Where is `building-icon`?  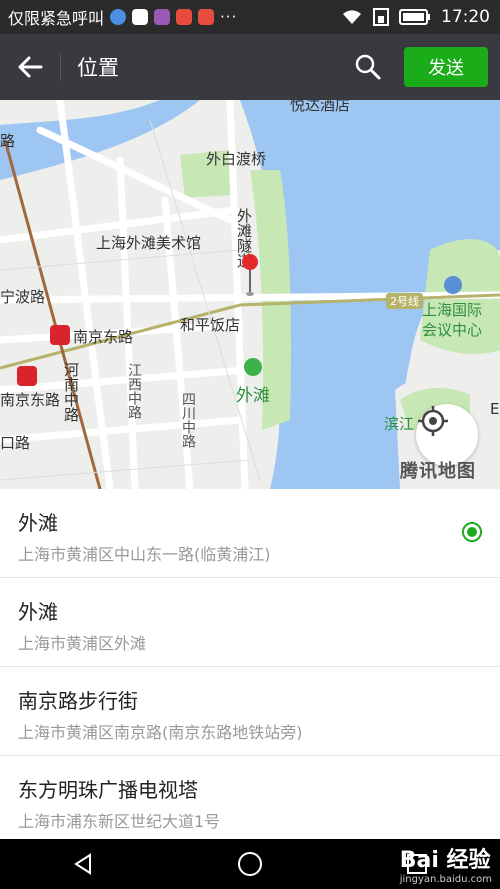 building-icon is located at coordinates (453, 285).